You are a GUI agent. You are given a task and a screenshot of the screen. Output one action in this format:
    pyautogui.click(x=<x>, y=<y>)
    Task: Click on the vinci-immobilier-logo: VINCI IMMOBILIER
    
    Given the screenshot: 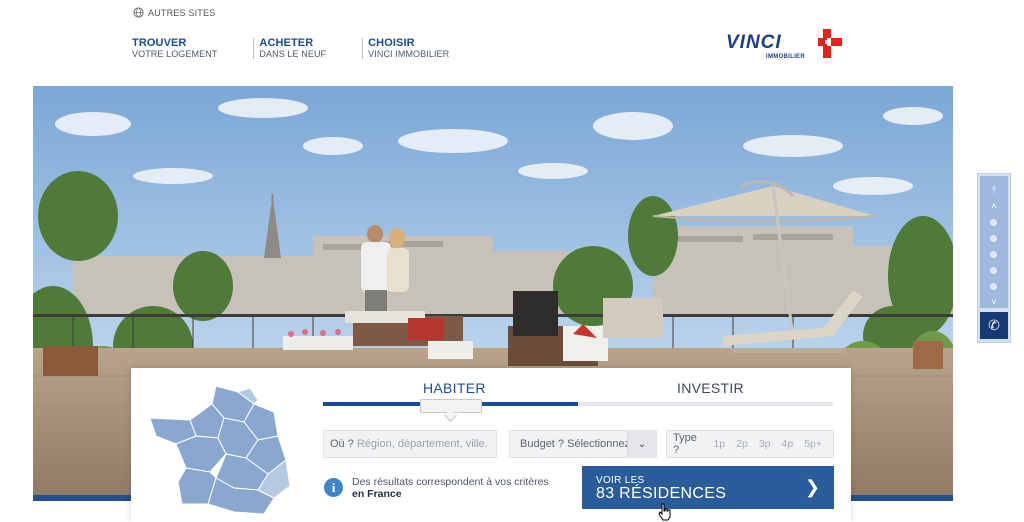 What is the action you would take?
    pyautogui.click(x=785, y=44)
    